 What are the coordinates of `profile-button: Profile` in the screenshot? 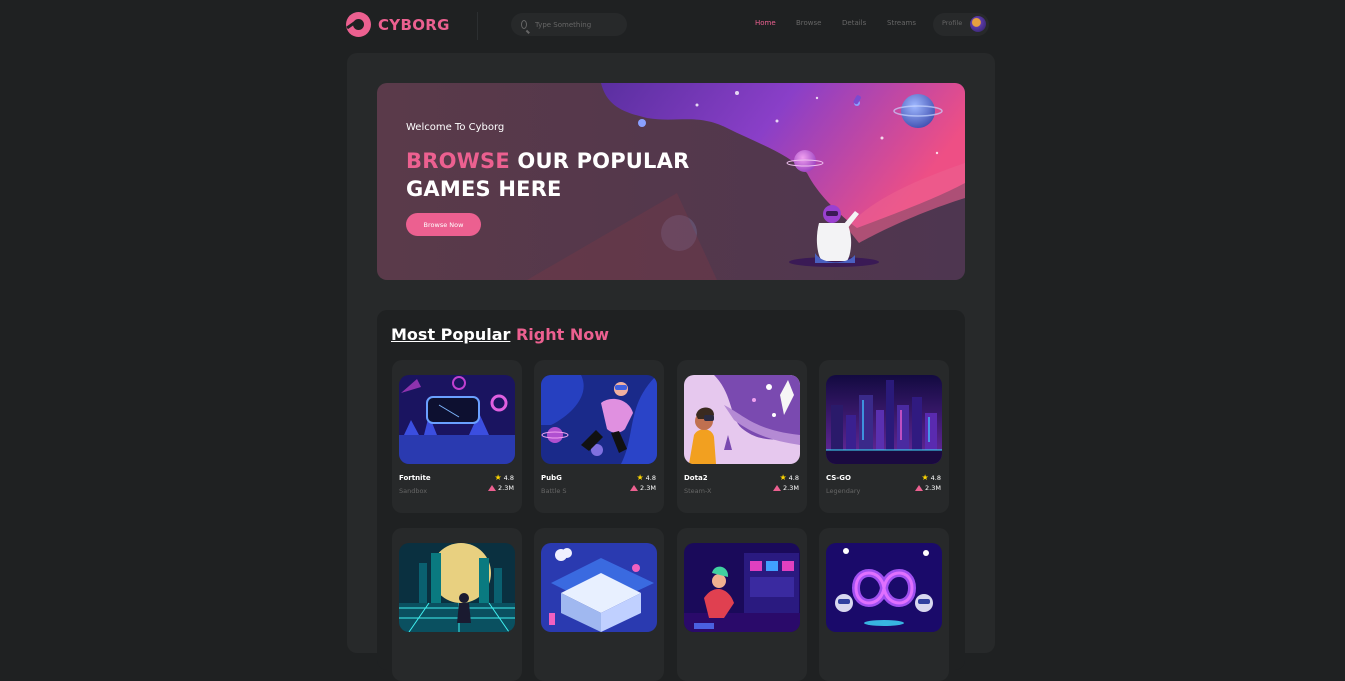 It's located at (961, 24).